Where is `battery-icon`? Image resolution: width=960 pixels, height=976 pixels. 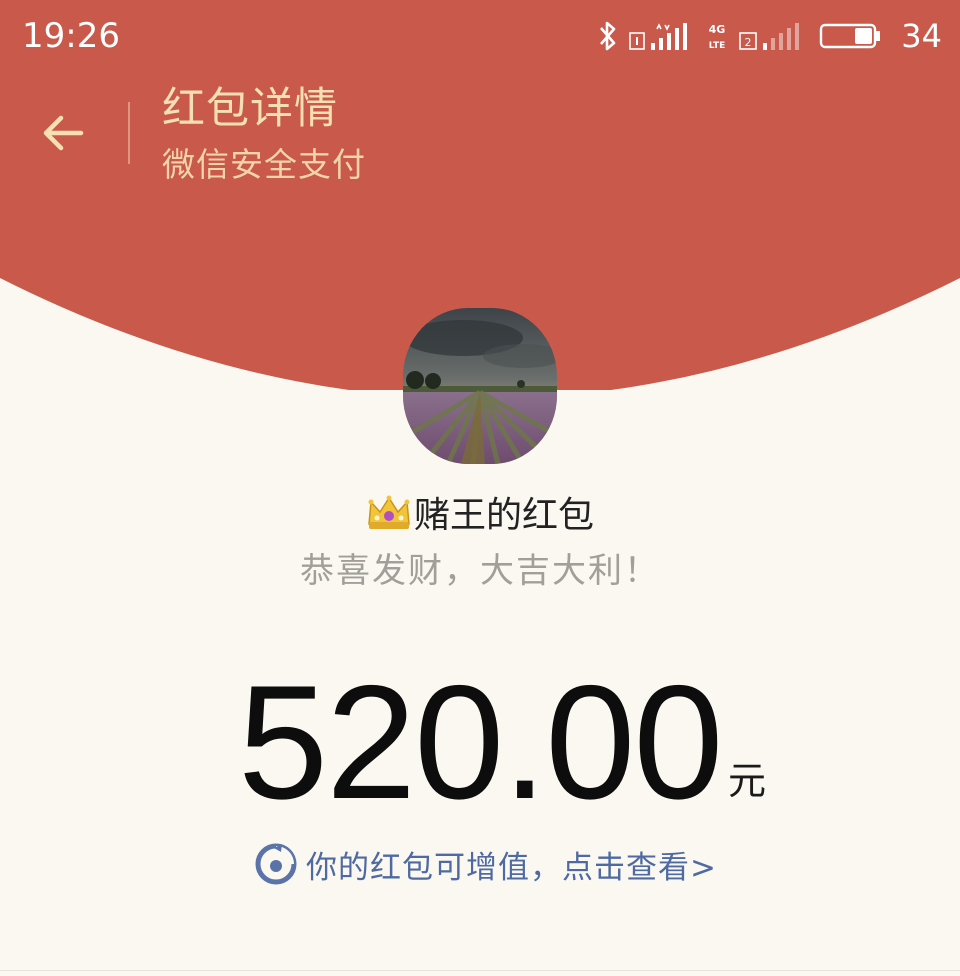 battery-icon is located at coordinates (850, 36).